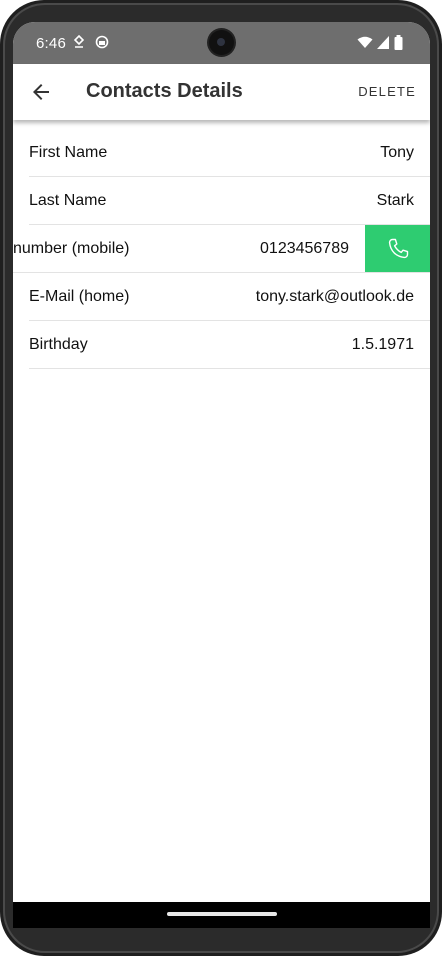 This screenshot has width=442, height=956. Describe the element at coordinates (383, 45) in the screenshot. I see `signal-icon` at that location.